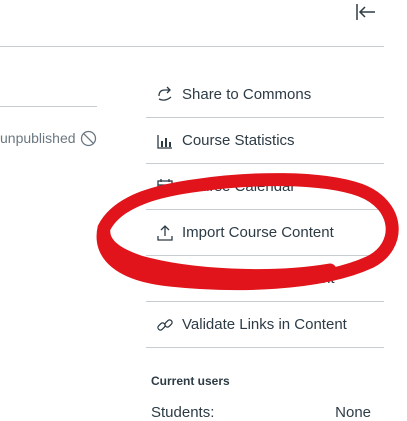 This screenshot has height=421, width=407. Describe the element at coordinates (165, 95) in the screenshot. I see `share-icon` at that location.